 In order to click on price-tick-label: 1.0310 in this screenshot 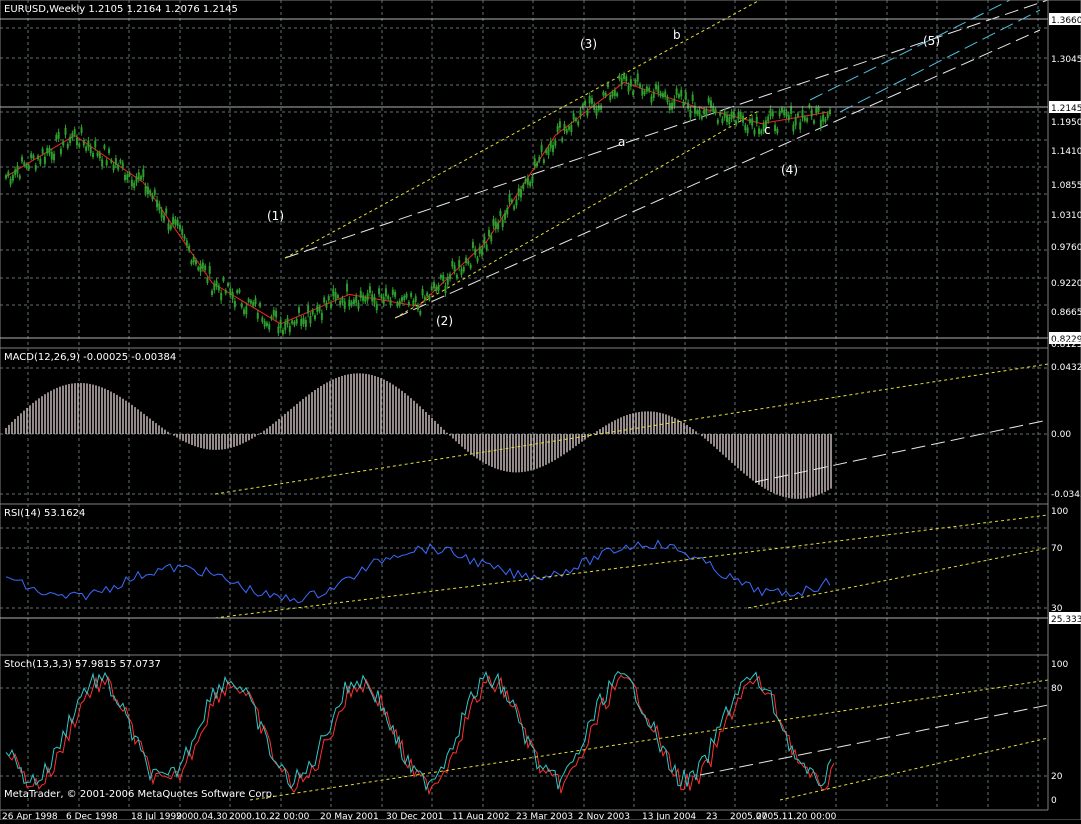, I will do `click(1066, 216)`.